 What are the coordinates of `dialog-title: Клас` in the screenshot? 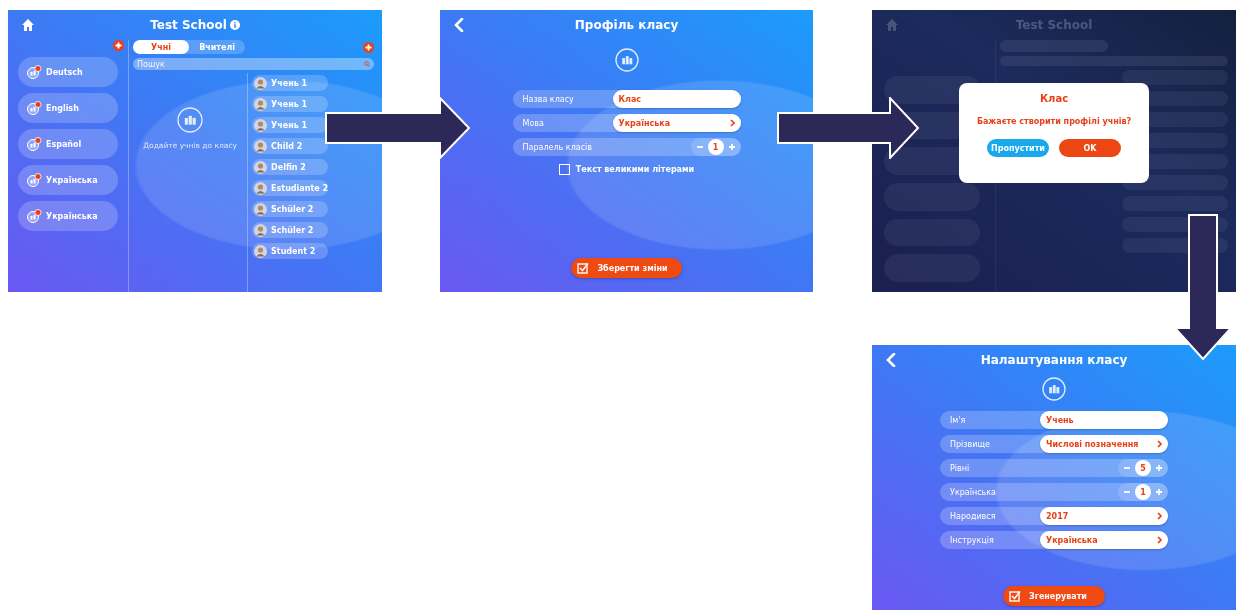 It's located at (1054, 98).